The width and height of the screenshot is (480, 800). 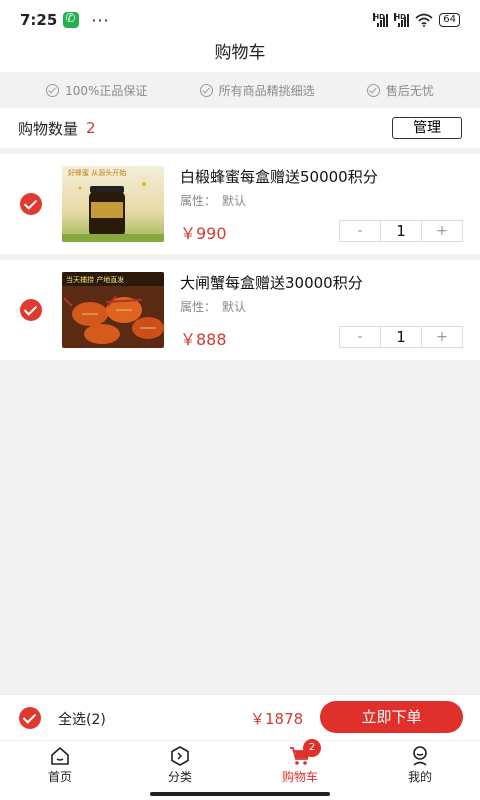 What do you see at coordinates (95, 279) in the screenshot?
I see `svg-text: 当天捕捞 产地直发` at bounding box center [95, 279].